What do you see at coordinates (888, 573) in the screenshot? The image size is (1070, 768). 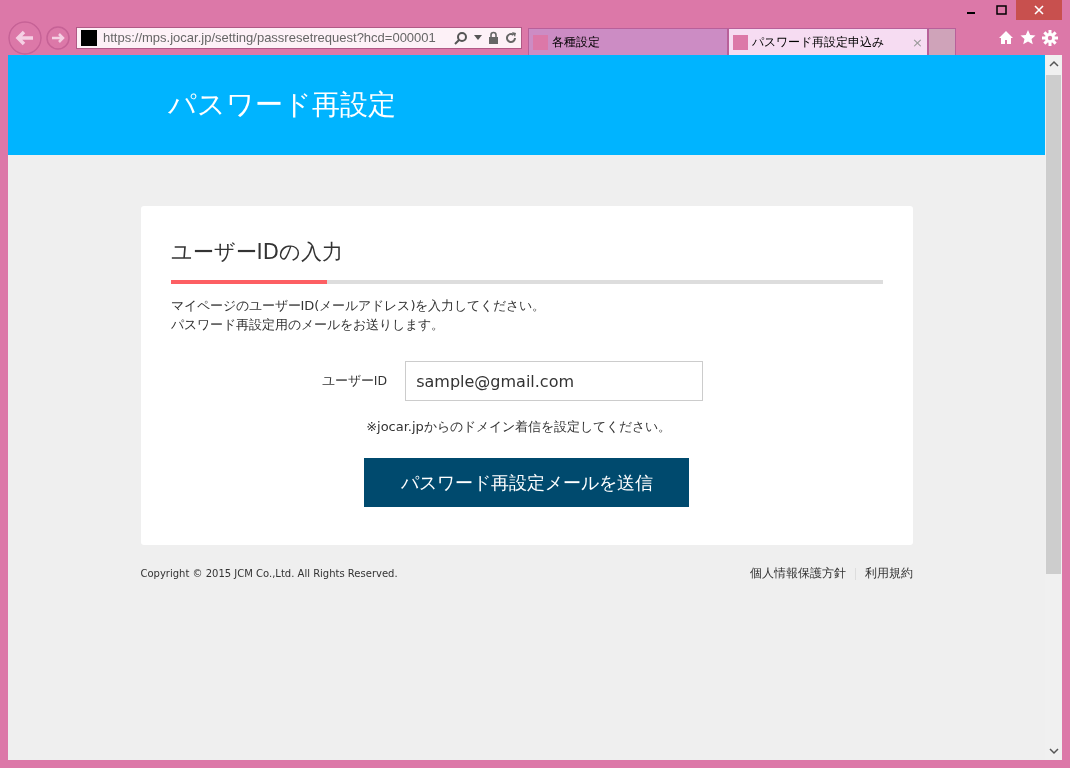 I see `footer-link: 利用規約` at bounding box center [888, 573].